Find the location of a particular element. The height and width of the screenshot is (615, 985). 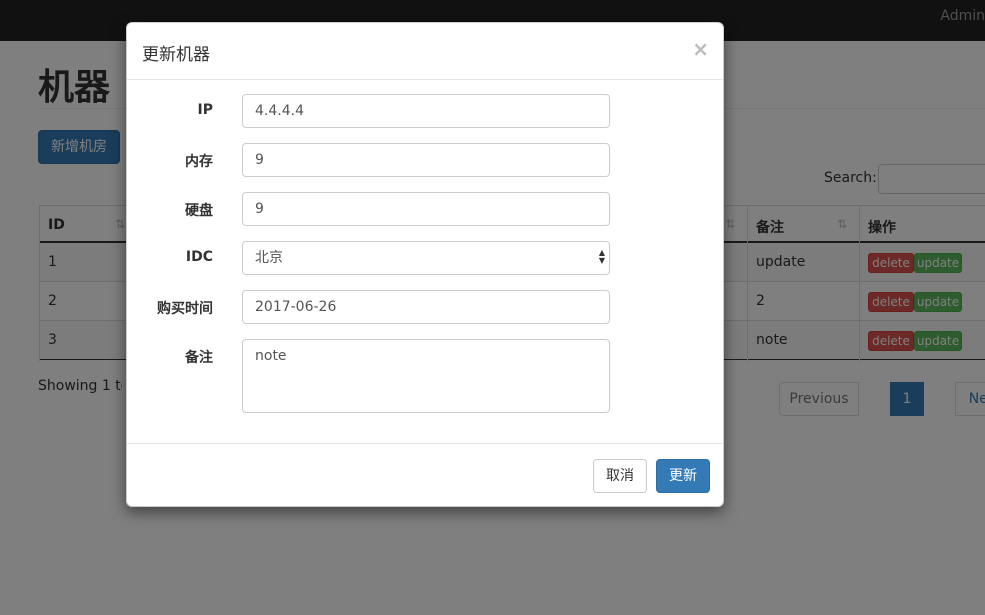

disk-input: 9 is located at coordinates (426, 209).